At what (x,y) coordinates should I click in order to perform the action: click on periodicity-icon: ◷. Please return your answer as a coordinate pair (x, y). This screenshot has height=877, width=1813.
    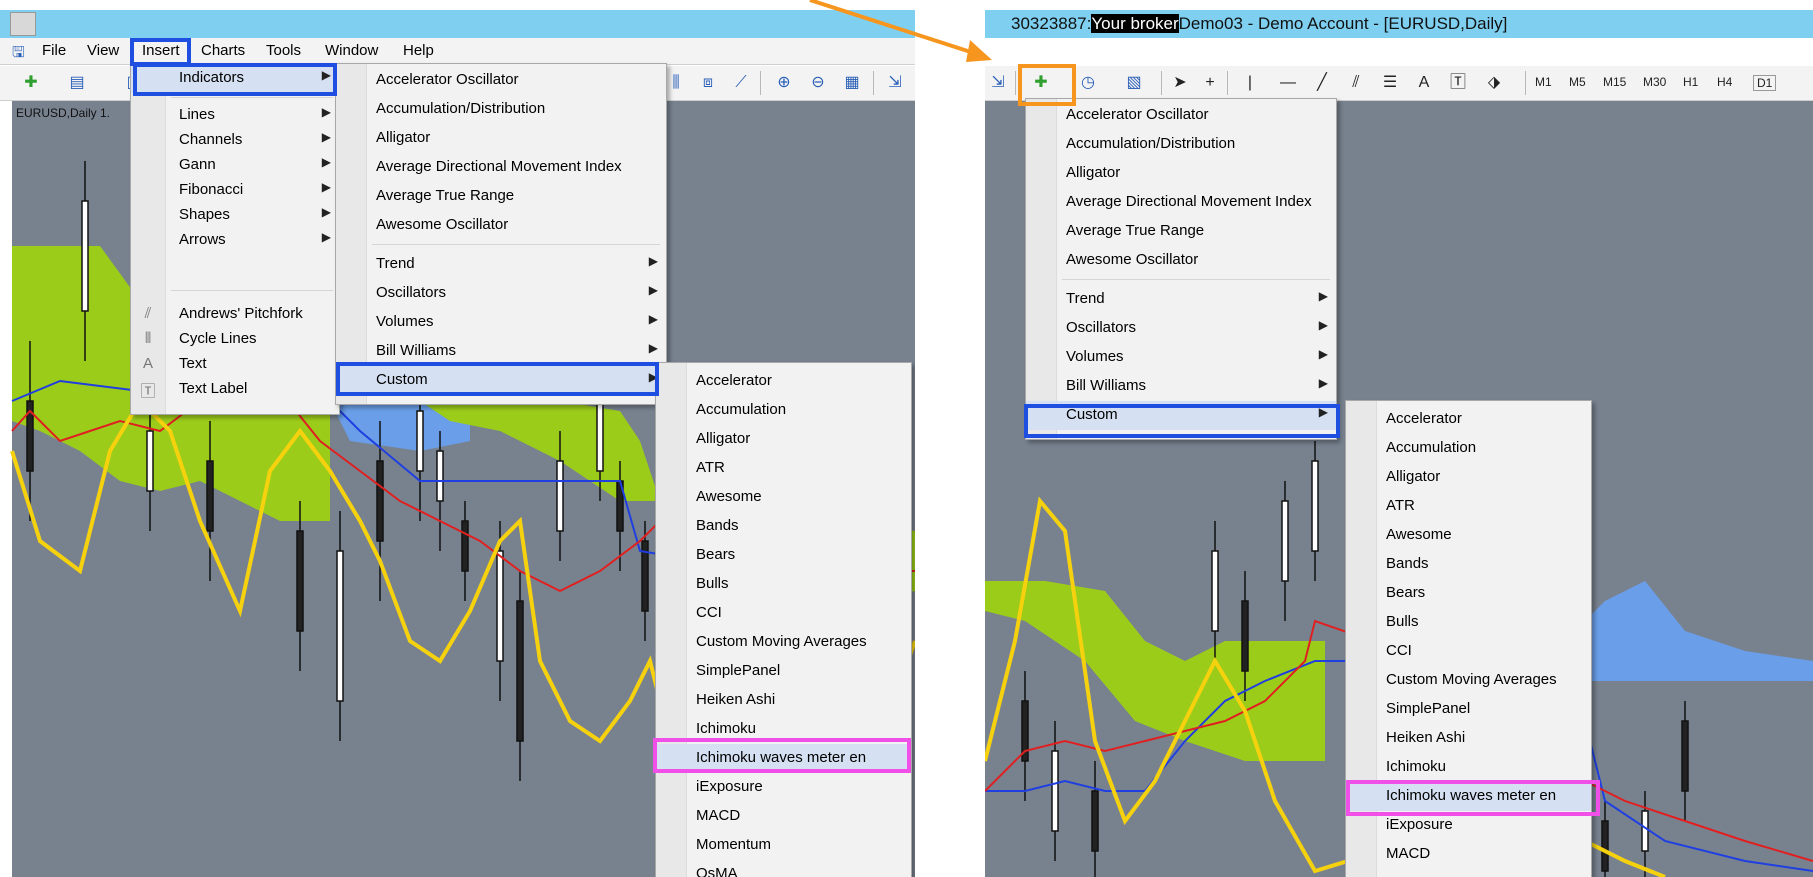
    Looking at the image, I should click on (1088, 83).